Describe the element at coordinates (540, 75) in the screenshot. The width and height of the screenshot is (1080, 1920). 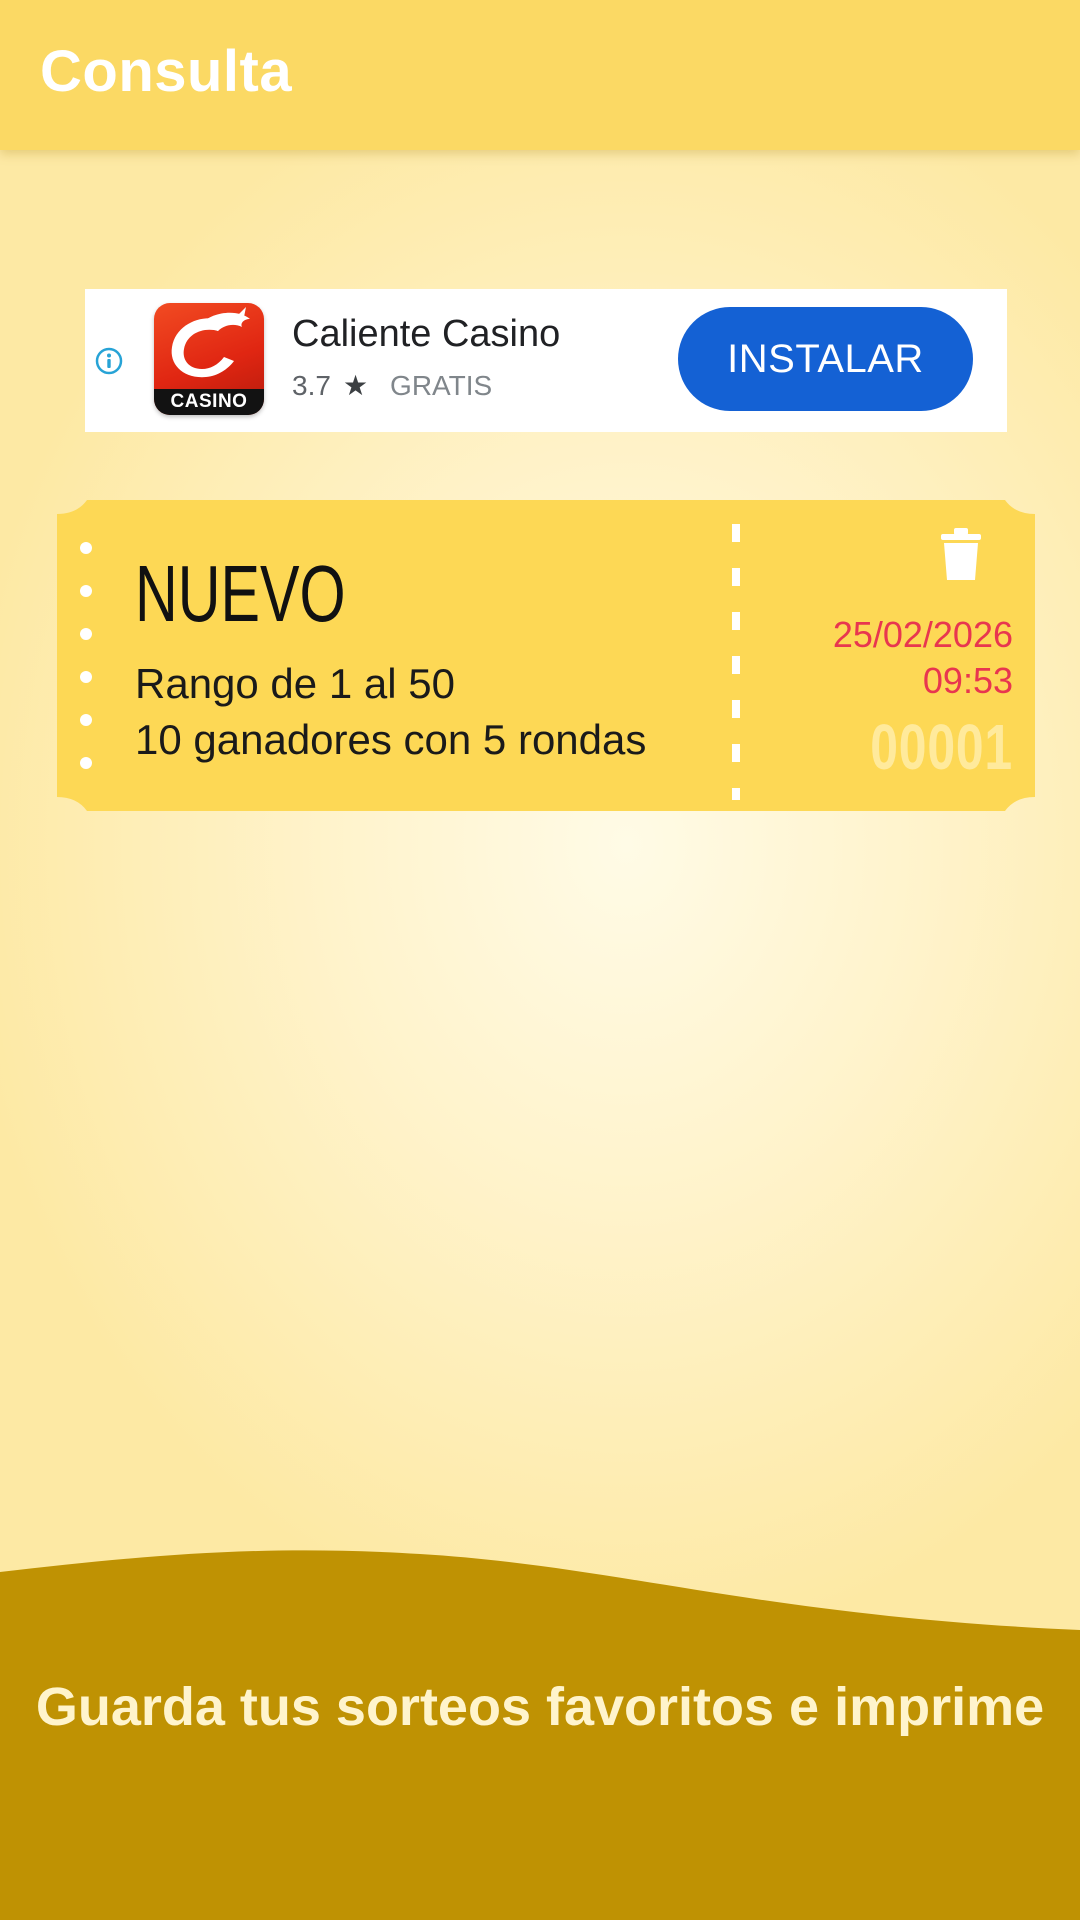
I see `app-bar: Consulta` at that location.